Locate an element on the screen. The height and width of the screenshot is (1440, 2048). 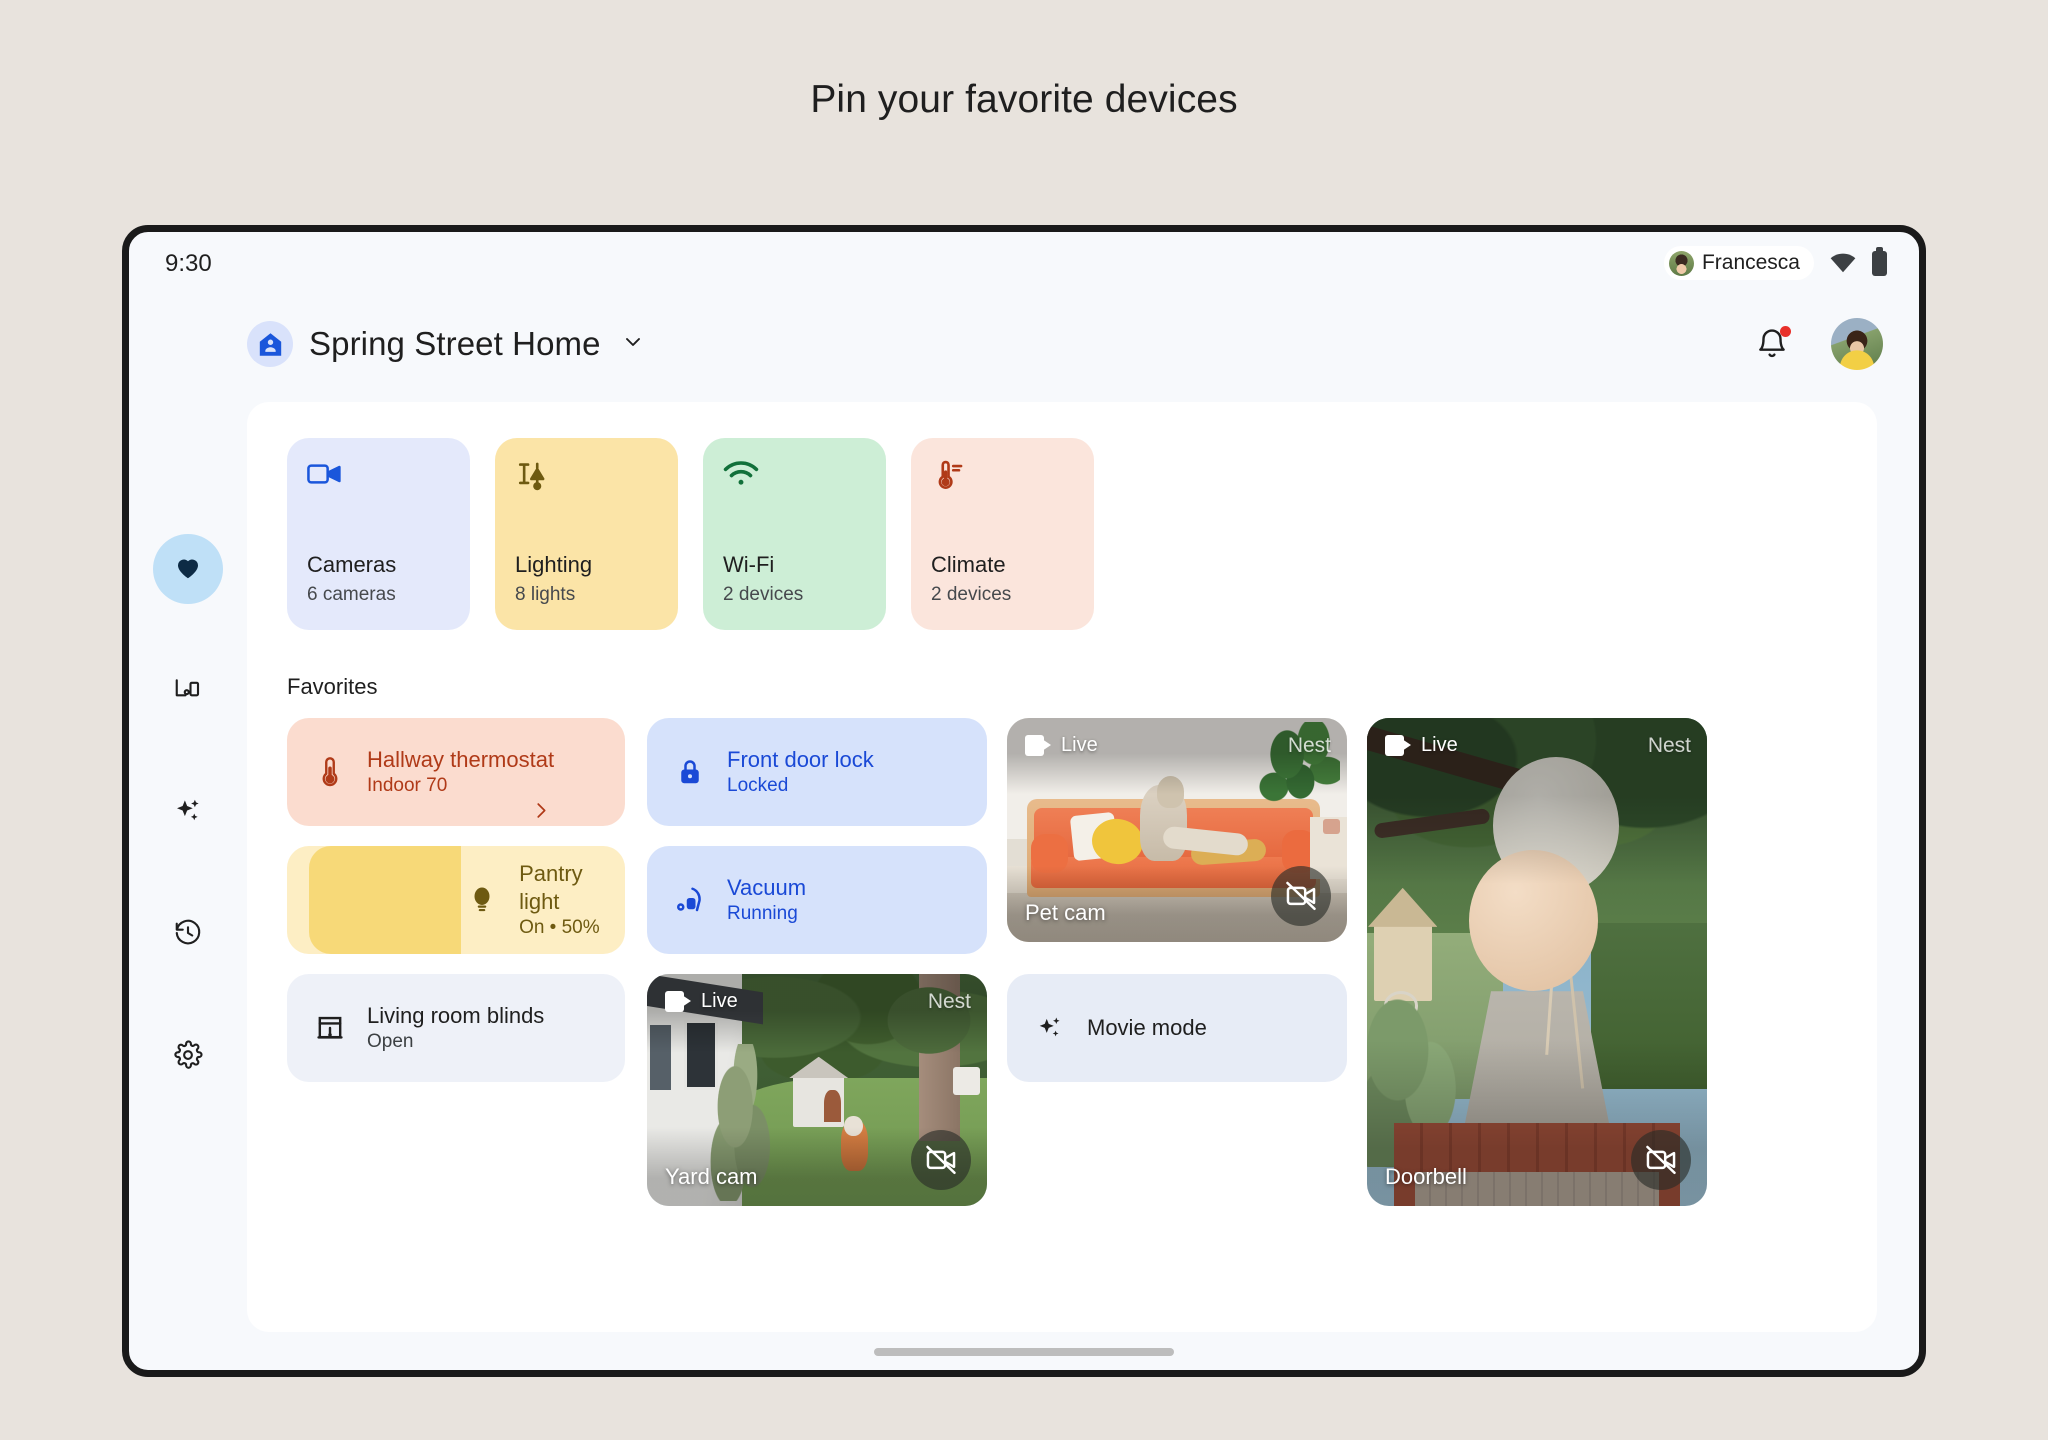
camera-tile-yard-cam: Live Nest Yard cam is located at coordinates (817, 1090).